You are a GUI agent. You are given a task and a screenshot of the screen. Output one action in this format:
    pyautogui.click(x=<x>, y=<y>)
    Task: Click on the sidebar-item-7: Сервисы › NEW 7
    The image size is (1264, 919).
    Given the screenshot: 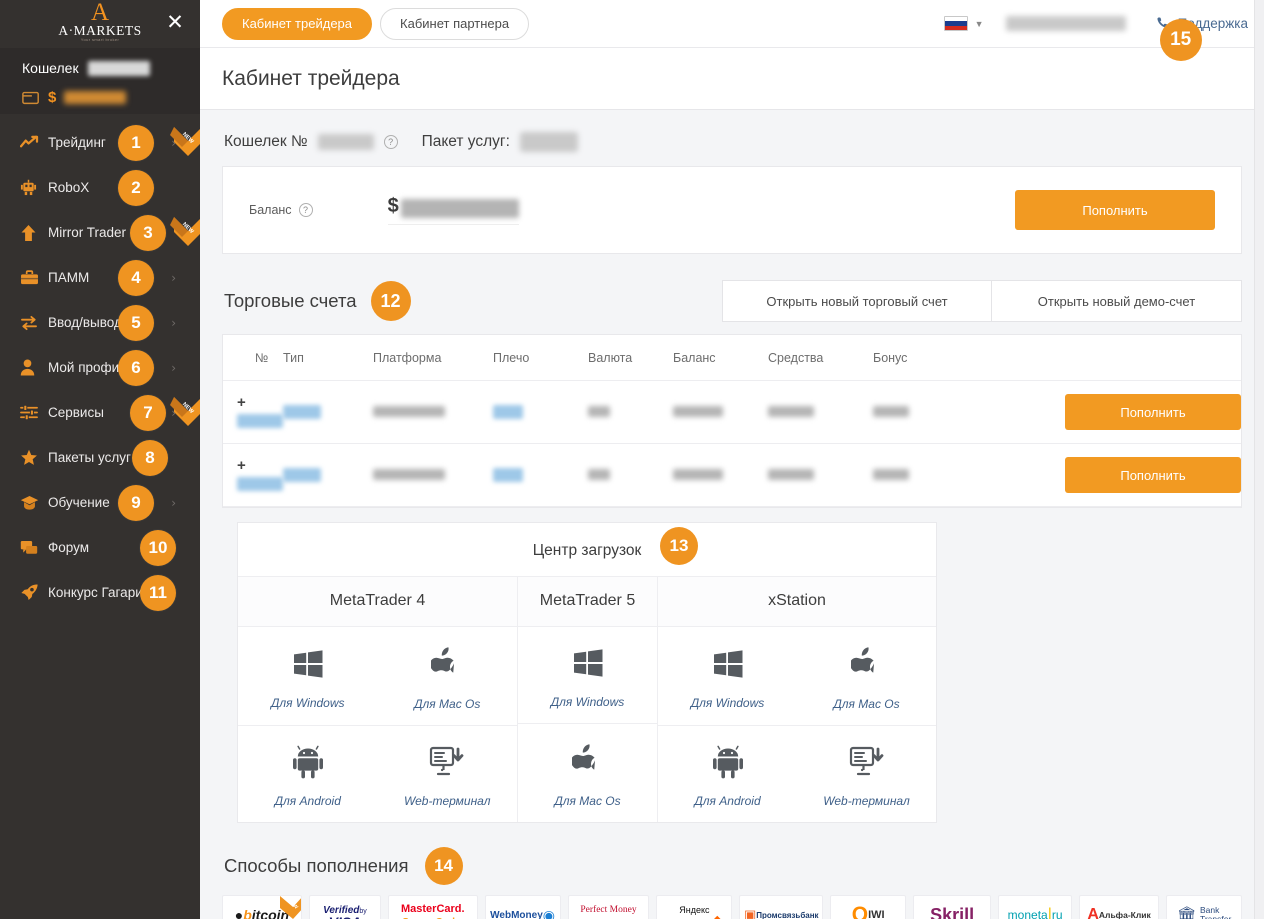 What is the action you would take?
    pyautogui.click(x=100, y=412)
    